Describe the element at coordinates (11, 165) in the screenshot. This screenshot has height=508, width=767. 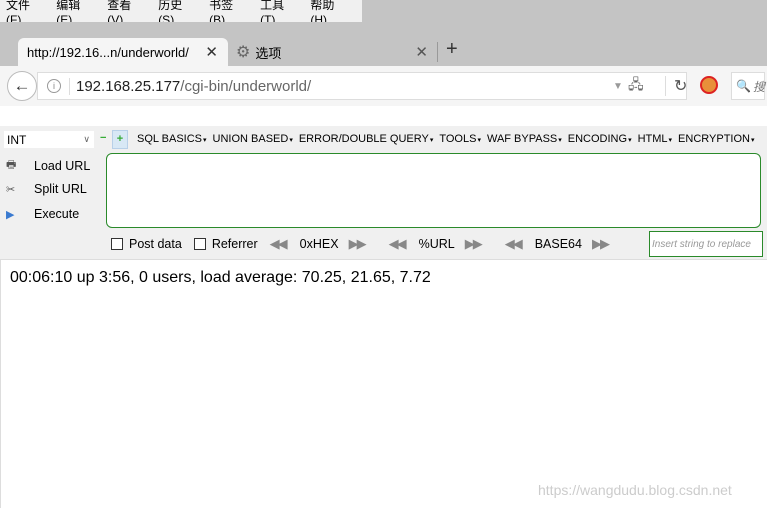
I see `load-icon: 🖶` at that location.